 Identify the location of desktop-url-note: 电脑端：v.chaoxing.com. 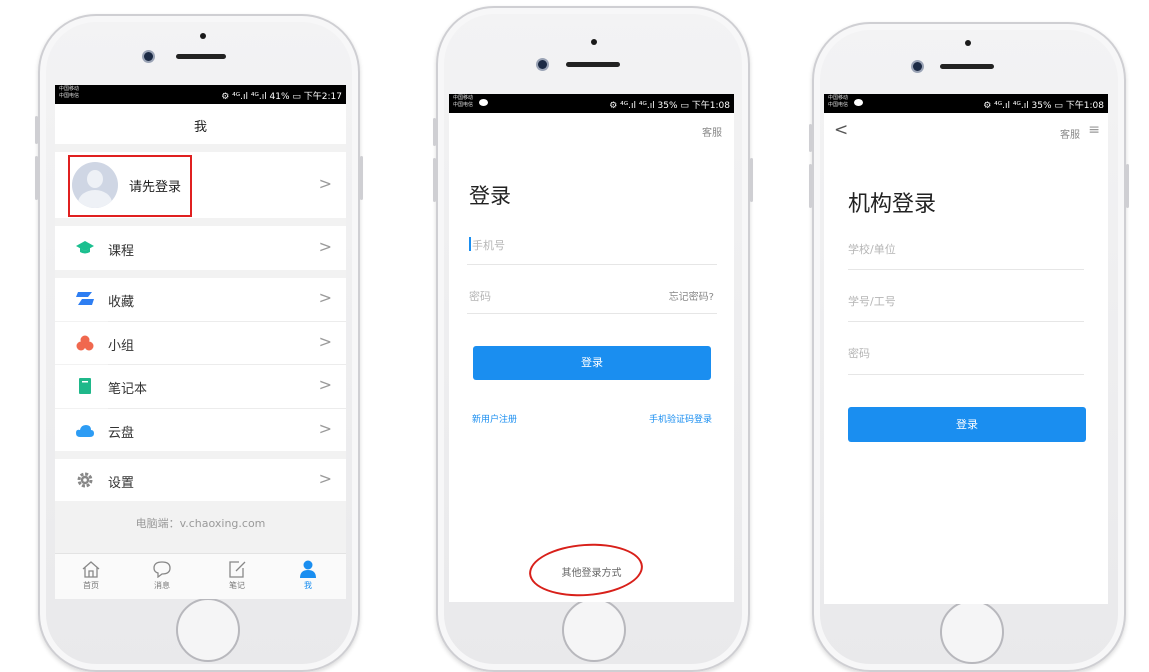
(200, 523).